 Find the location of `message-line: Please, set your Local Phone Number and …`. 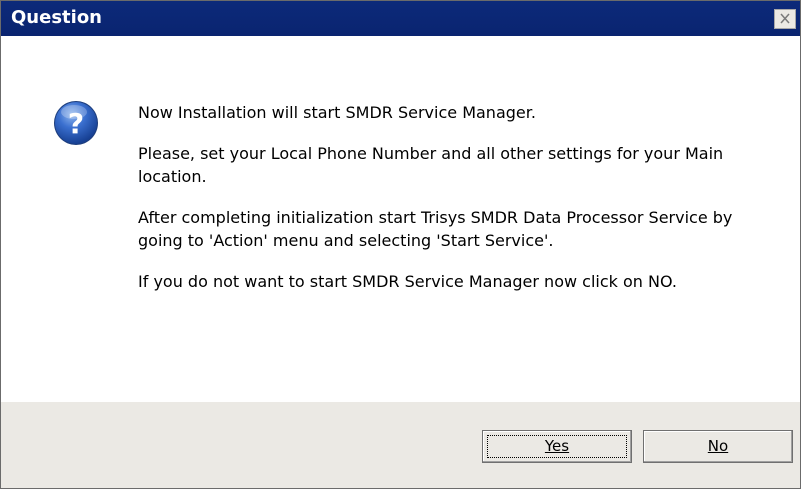

message-line: Please, set your Local Phone Number and … is located at coordinates (431, 165).